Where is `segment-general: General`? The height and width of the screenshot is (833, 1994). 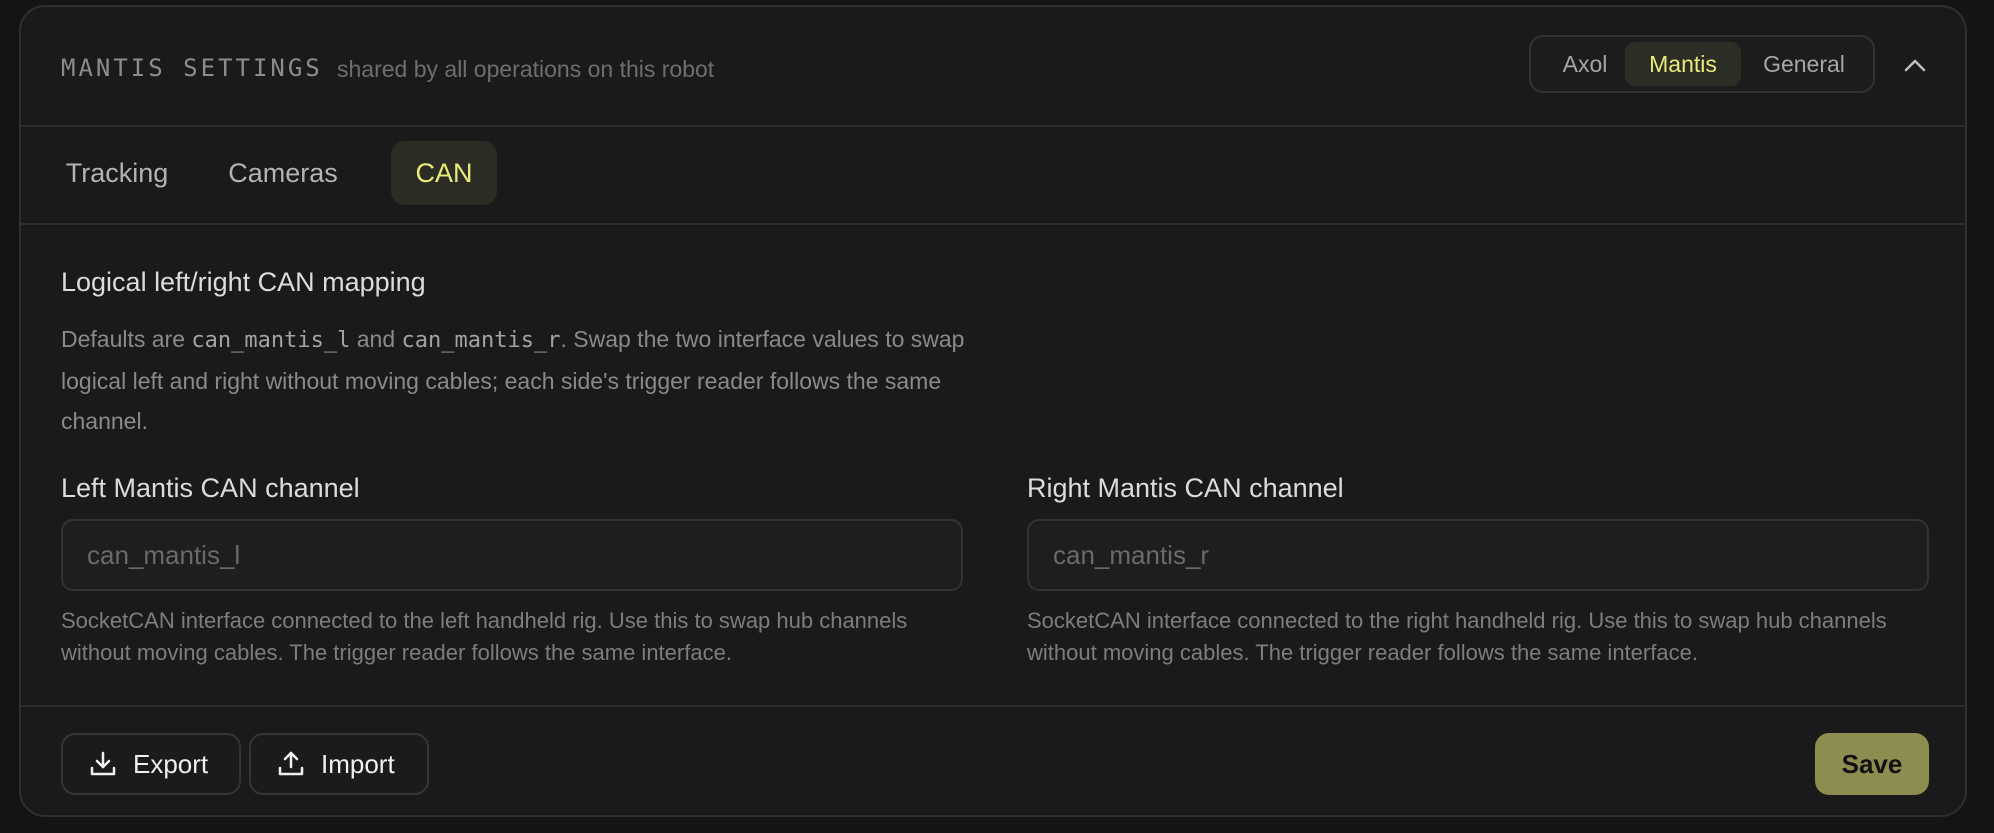
segment-general: General is located at coordinates (1804, 64).